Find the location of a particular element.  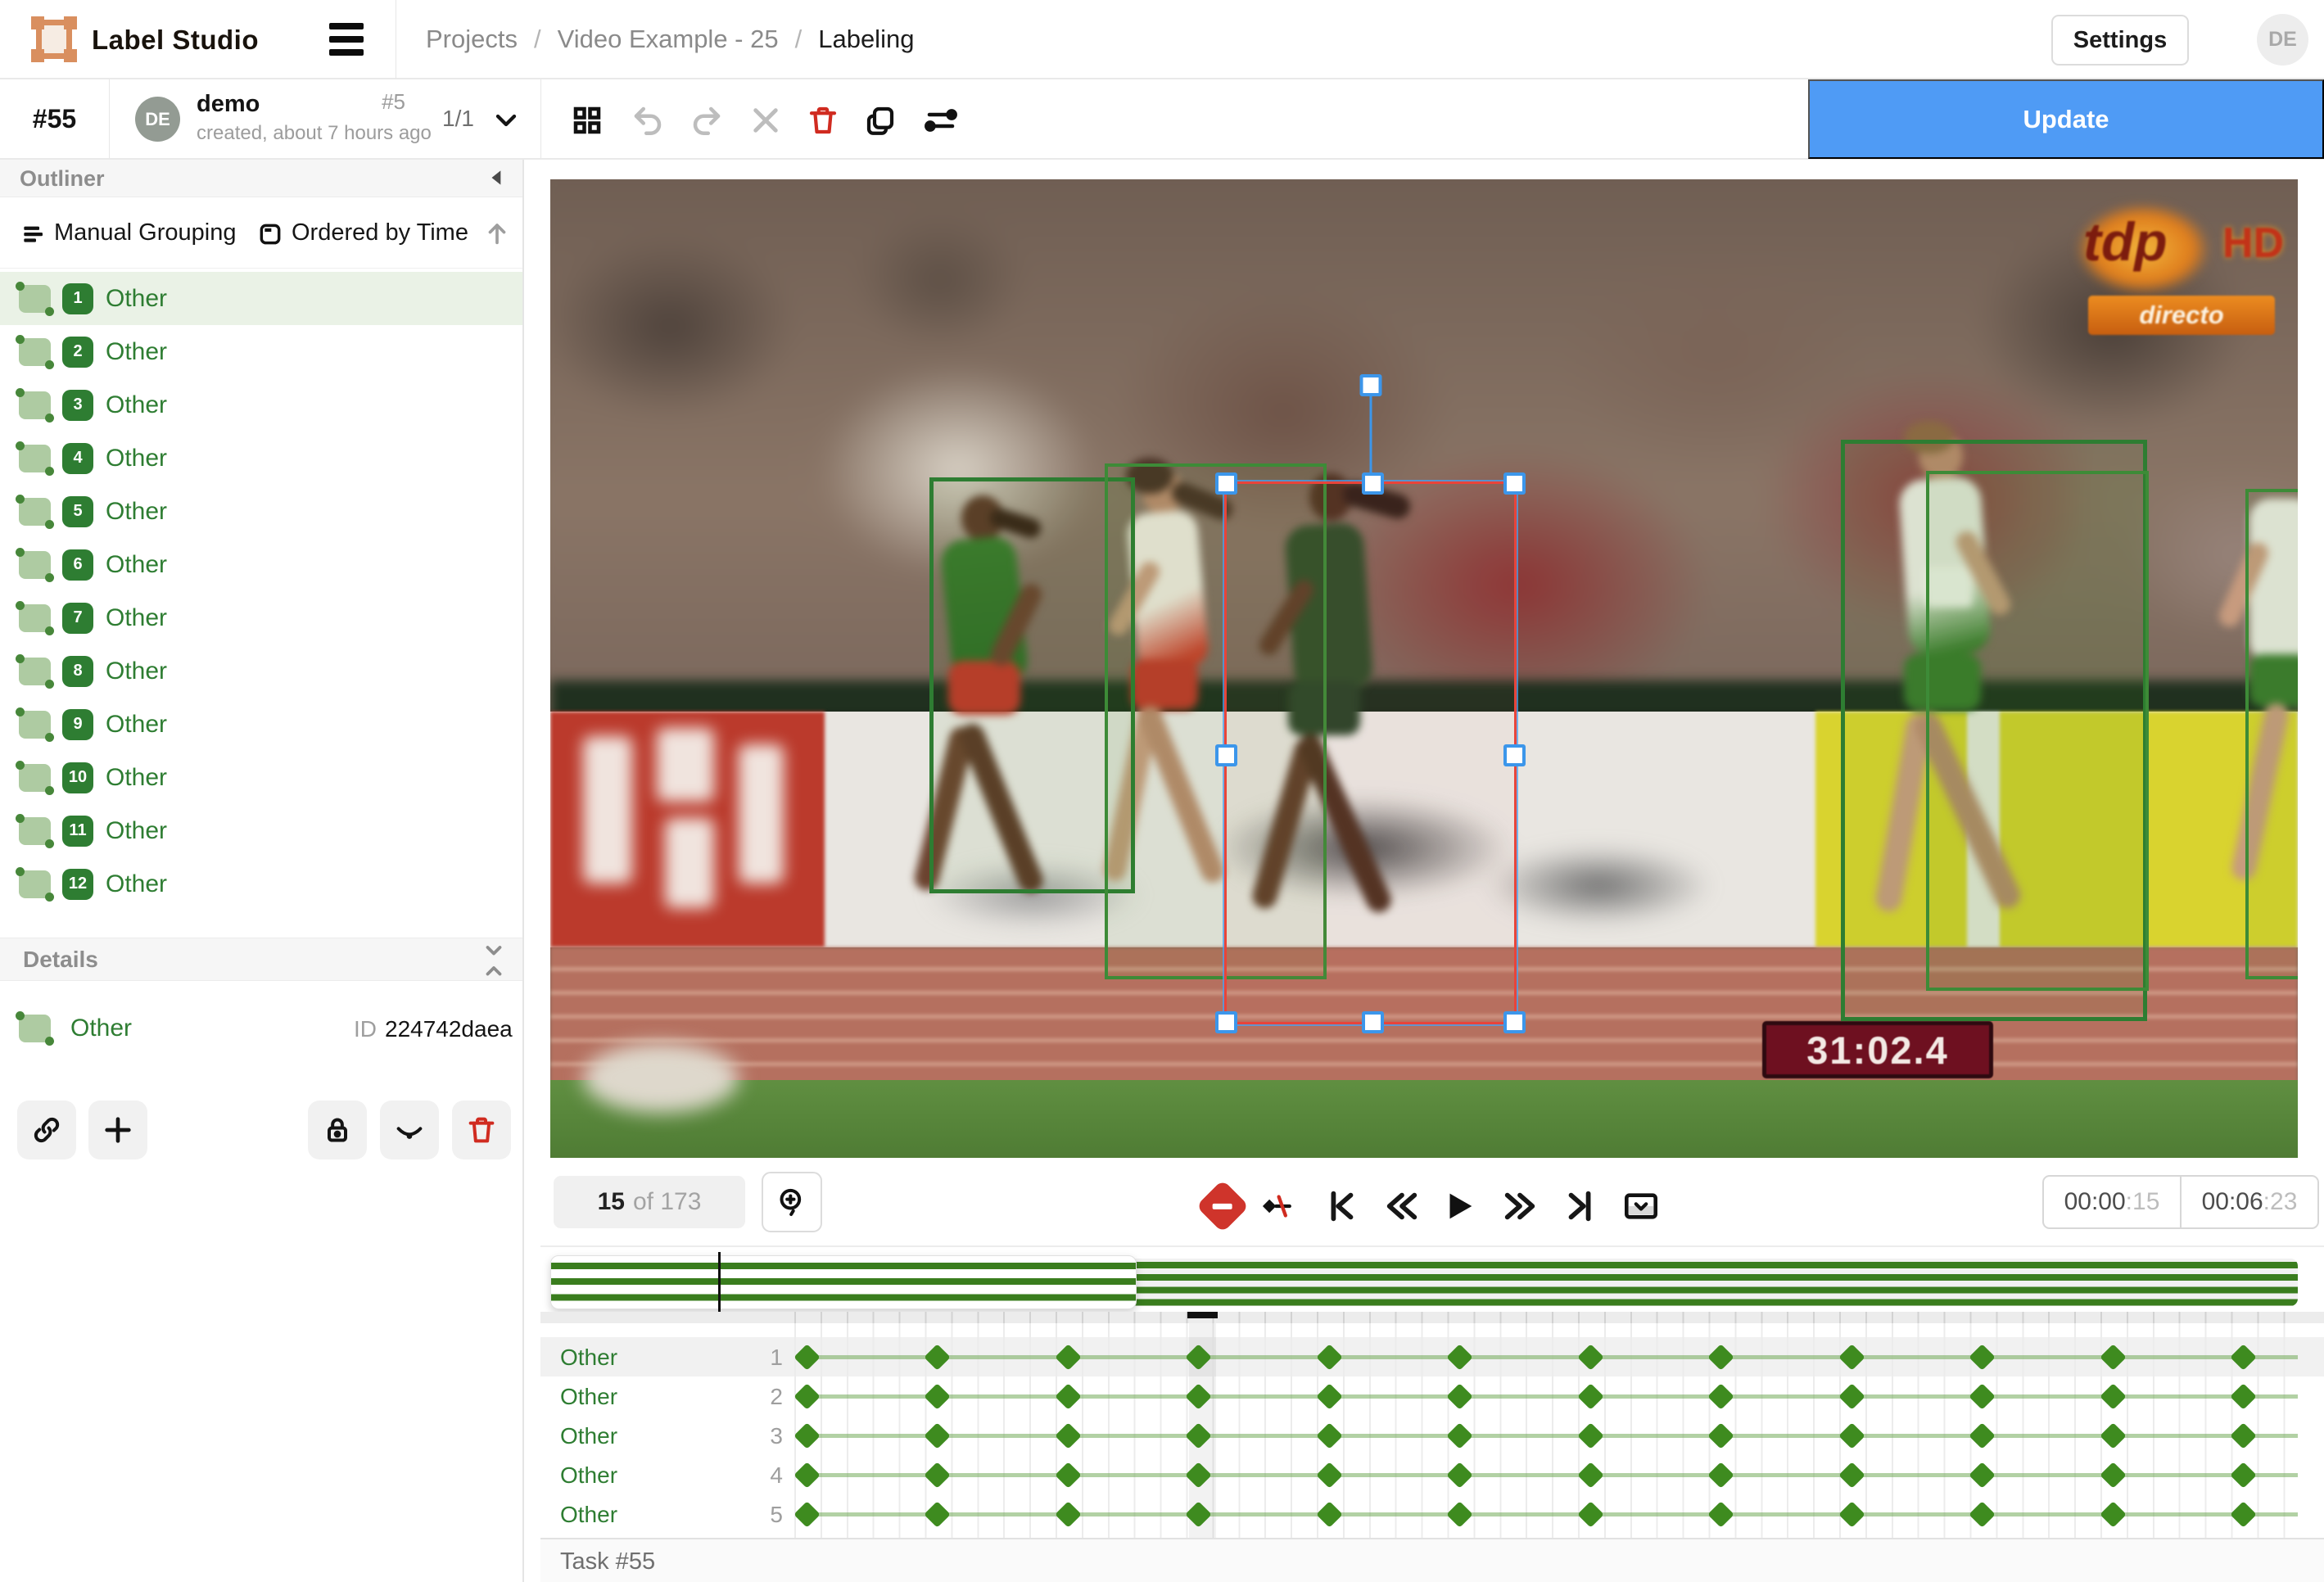

selected-bbox-region is located at coordinates (1370, 703).